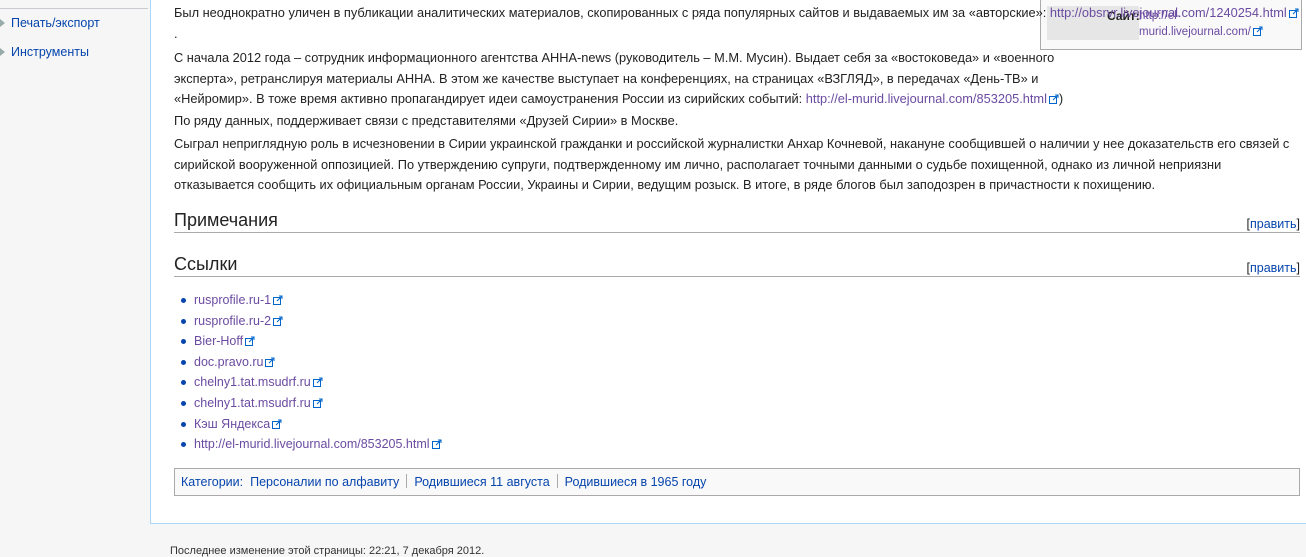 The height and width of the screenshot is (557, 1306). What do you see at coordinates (232, 300) in the screenshot?
I see `external-link: rusprofile.ru-1` at bounding box center [232, 300].